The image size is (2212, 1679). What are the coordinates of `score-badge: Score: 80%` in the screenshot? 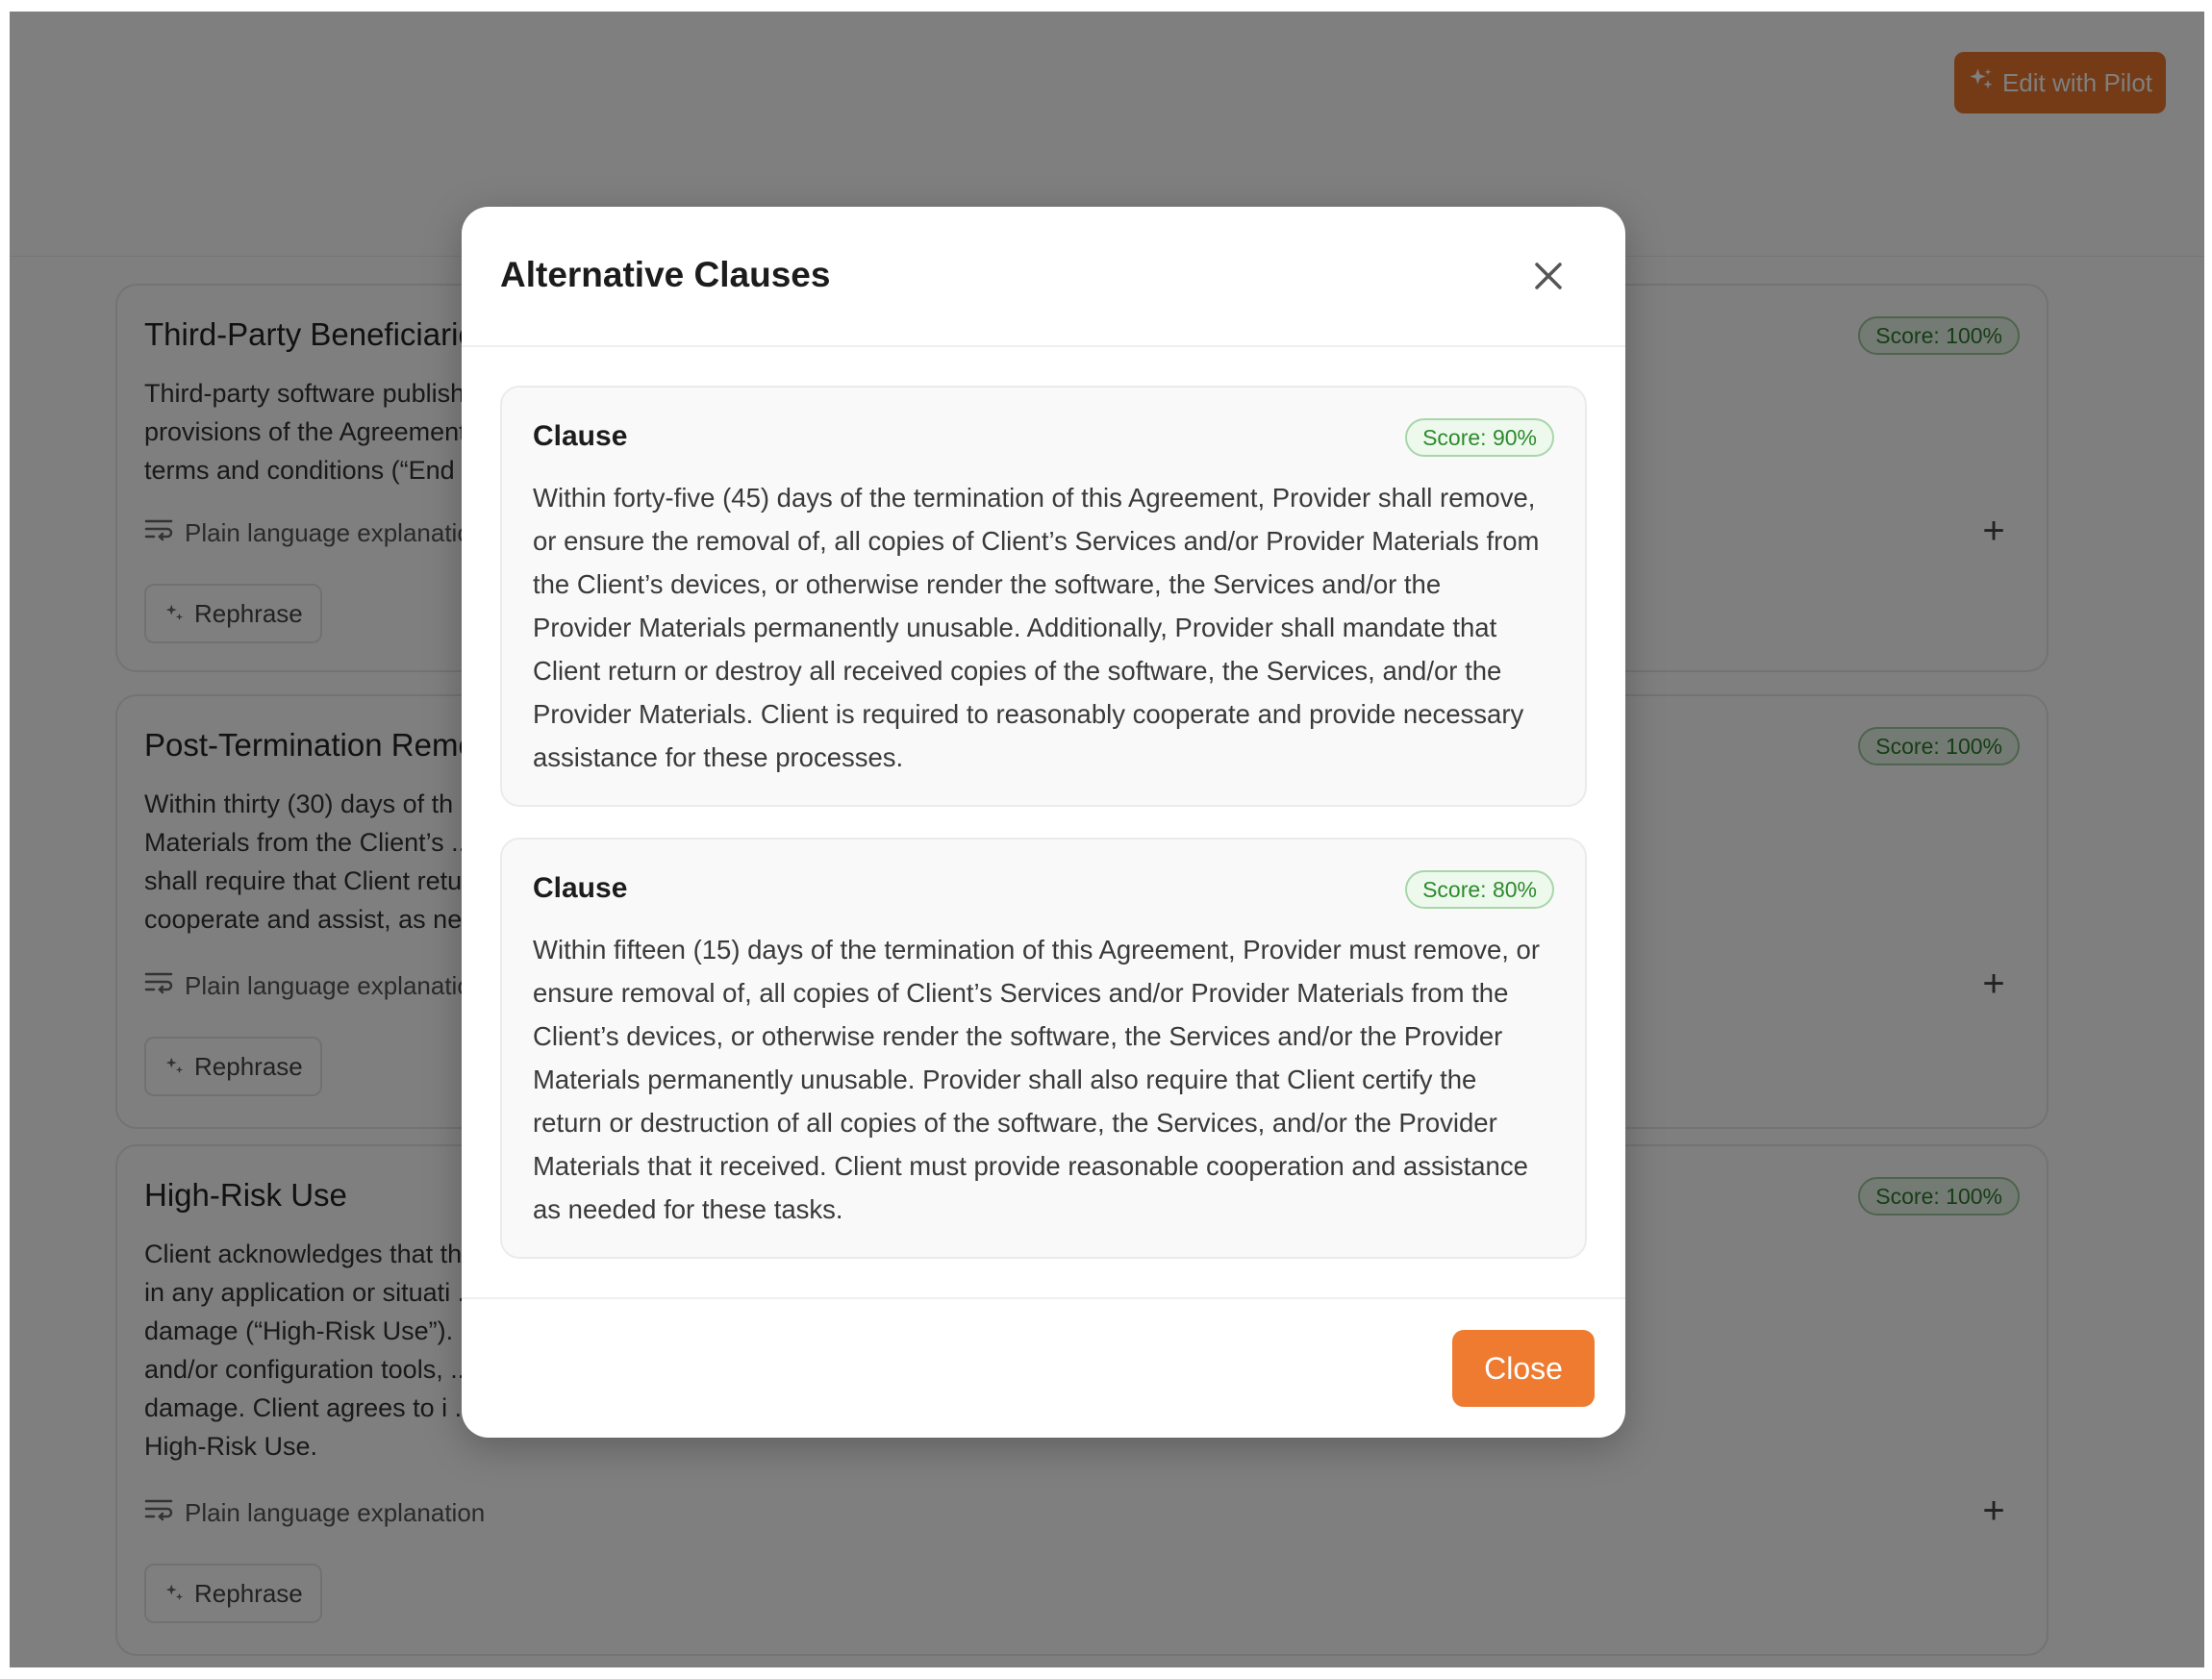 It's located at (1479, 889).